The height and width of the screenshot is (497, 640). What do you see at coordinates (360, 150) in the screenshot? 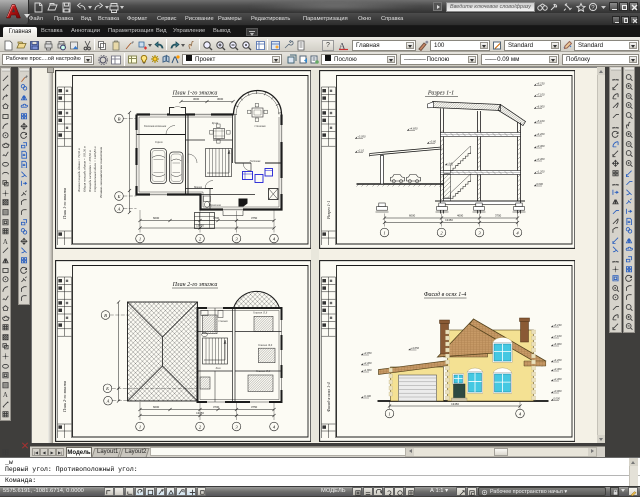
I see `svg-text: +2,10` at bounding box center [360, 150].